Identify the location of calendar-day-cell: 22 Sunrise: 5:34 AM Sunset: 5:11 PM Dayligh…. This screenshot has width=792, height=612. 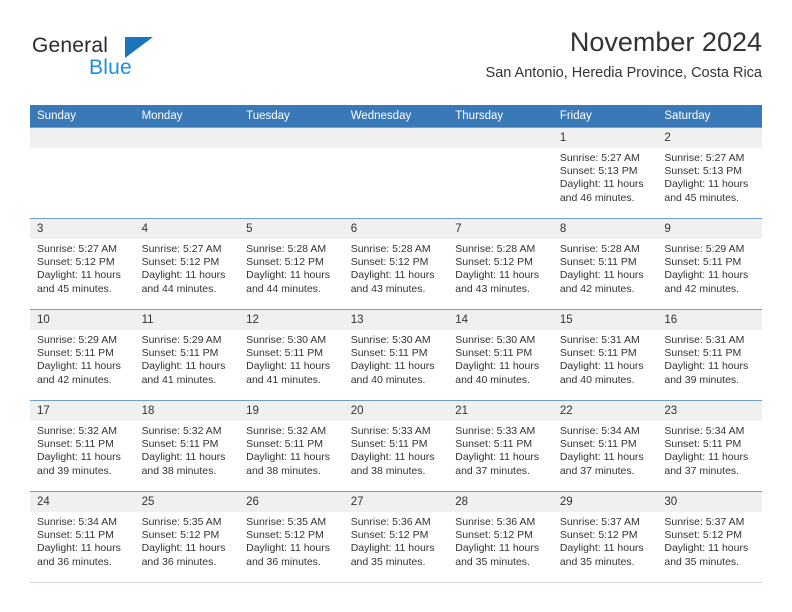
(605, 446).